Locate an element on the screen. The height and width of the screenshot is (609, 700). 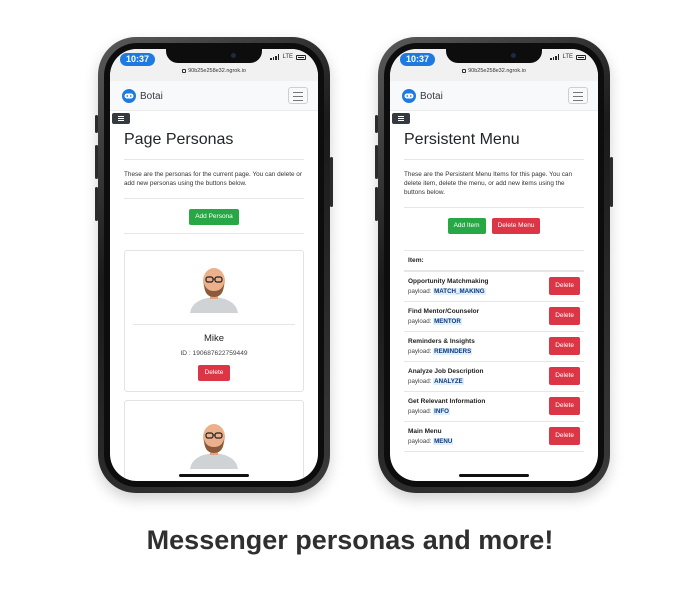
item-title: Main Menu is located at coordinates (425, 431).